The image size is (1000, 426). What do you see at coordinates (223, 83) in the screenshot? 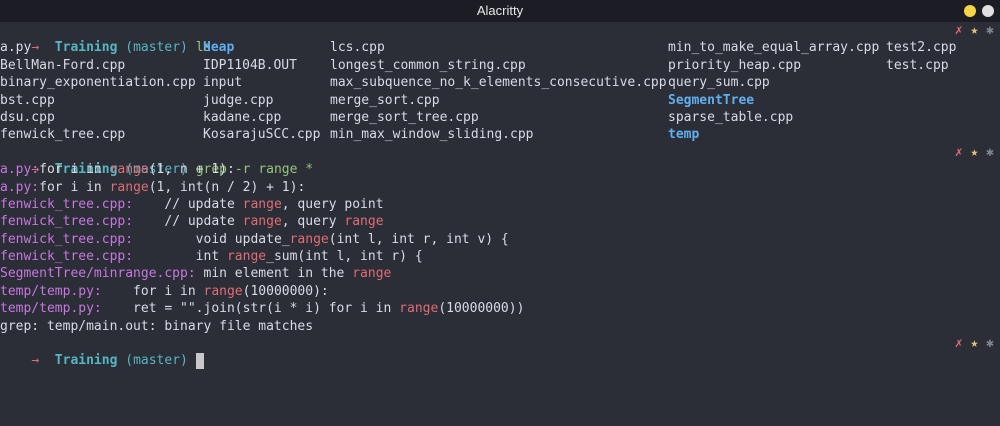
I see `ls-entry: input` at bounding box center [223, 83].